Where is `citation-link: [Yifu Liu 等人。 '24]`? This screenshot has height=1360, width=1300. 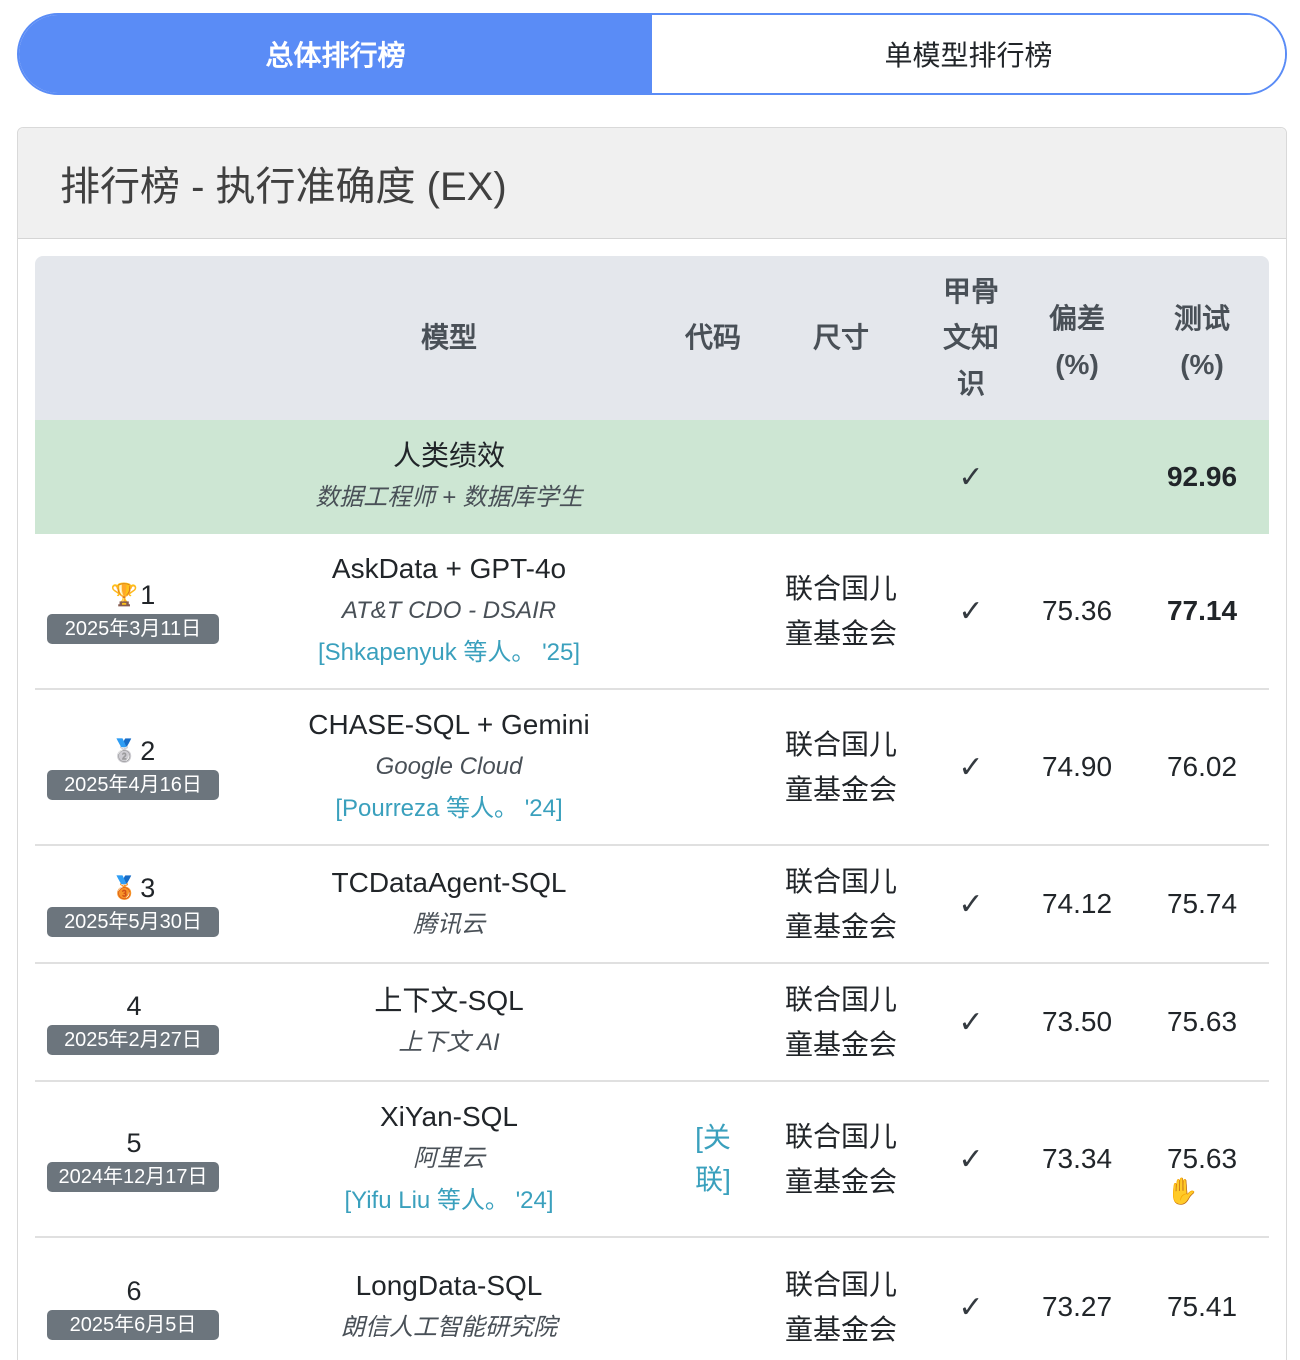
citation-link: [Yifu Liu 等人。 '24] is located at coordinates (449, 1201).